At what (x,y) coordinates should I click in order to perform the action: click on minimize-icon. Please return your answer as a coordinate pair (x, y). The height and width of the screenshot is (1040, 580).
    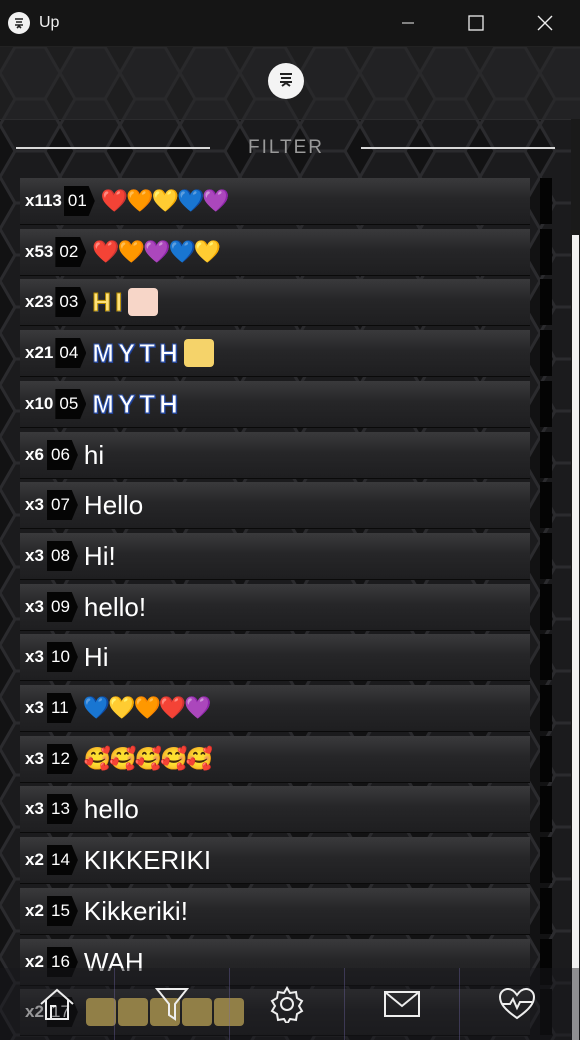
    Looking at the image, I should click on (408, 23).